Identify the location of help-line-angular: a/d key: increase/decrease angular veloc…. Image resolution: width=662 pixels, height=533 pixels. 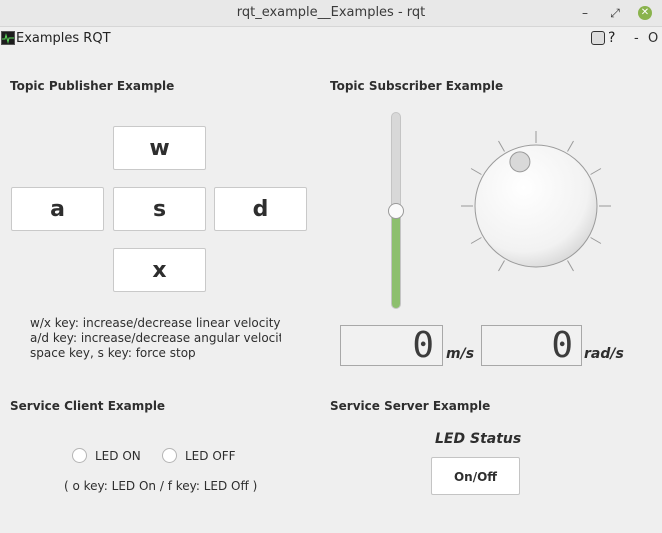
(155, 338).